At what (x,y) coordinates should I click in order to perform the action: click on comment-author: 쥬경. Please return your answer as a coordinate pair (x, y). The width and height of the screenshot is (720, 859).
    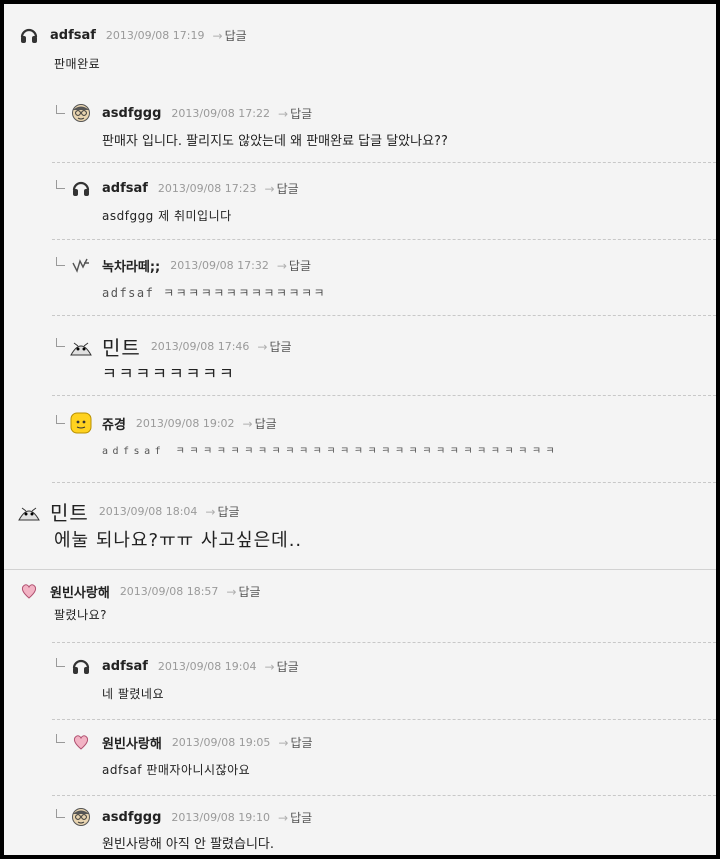
    Looking at the image, I should click on (114, 423).